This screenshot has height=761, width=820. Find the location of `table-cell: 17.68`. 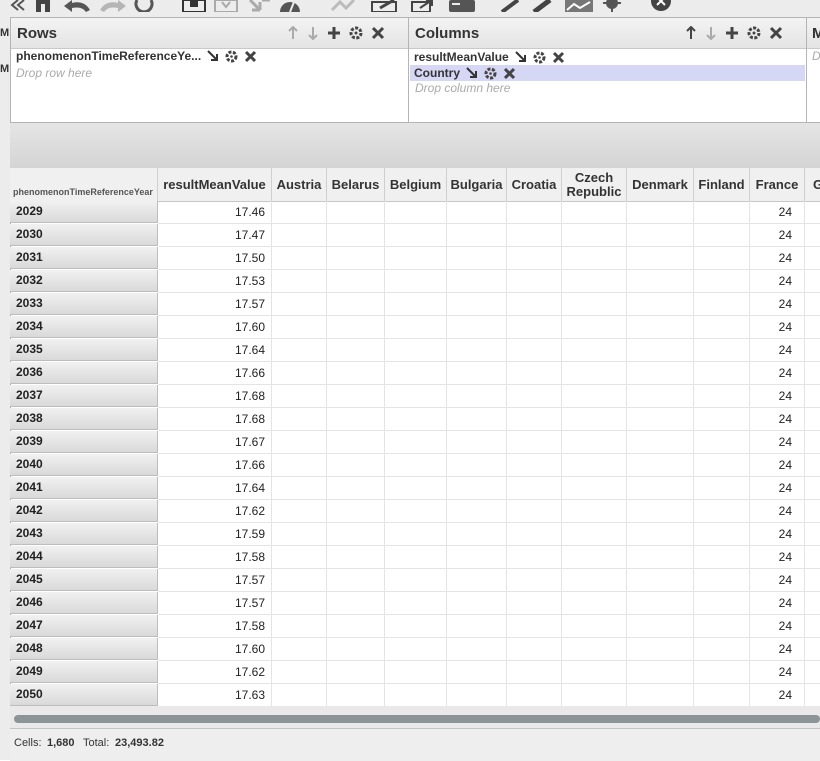

table-cell: 17.68 is located at coordinates (215, 419).